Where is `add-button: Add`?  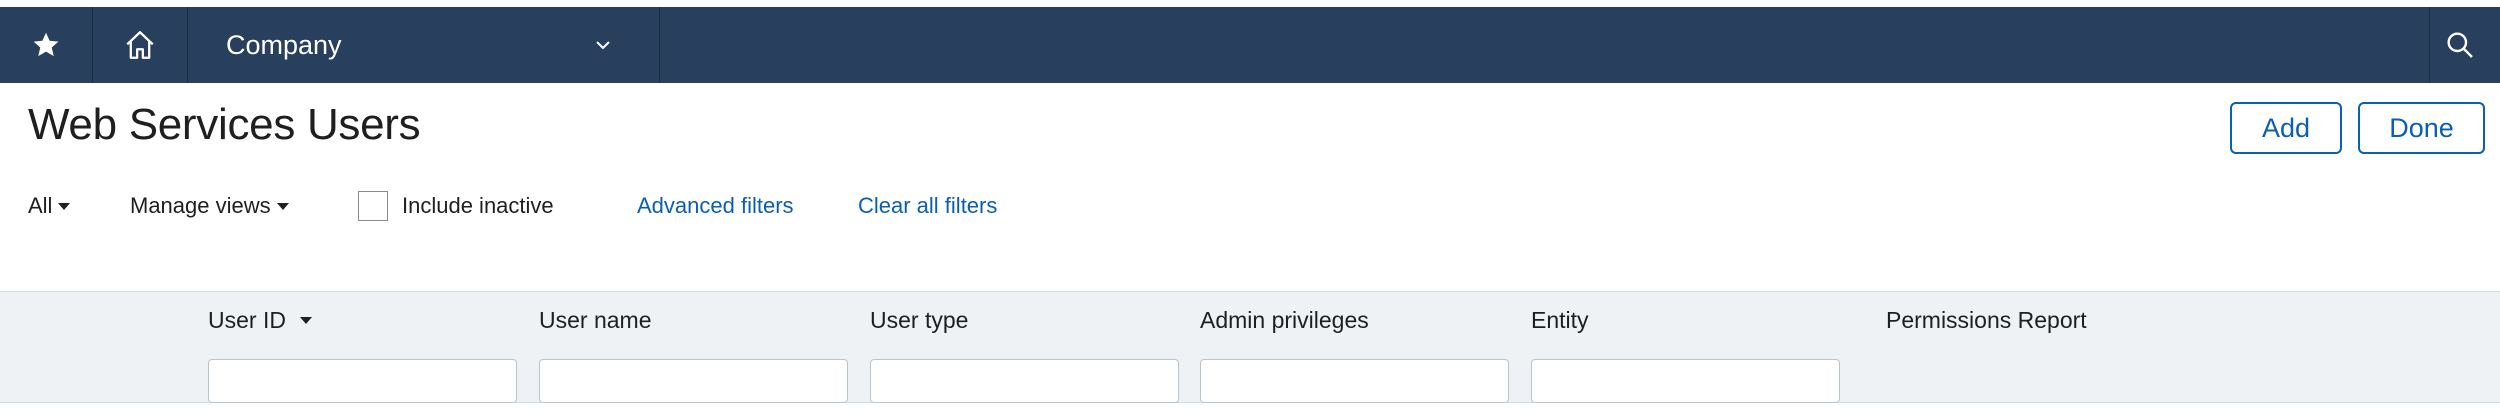
add-button: Add is located at coordinates (2286, 128).